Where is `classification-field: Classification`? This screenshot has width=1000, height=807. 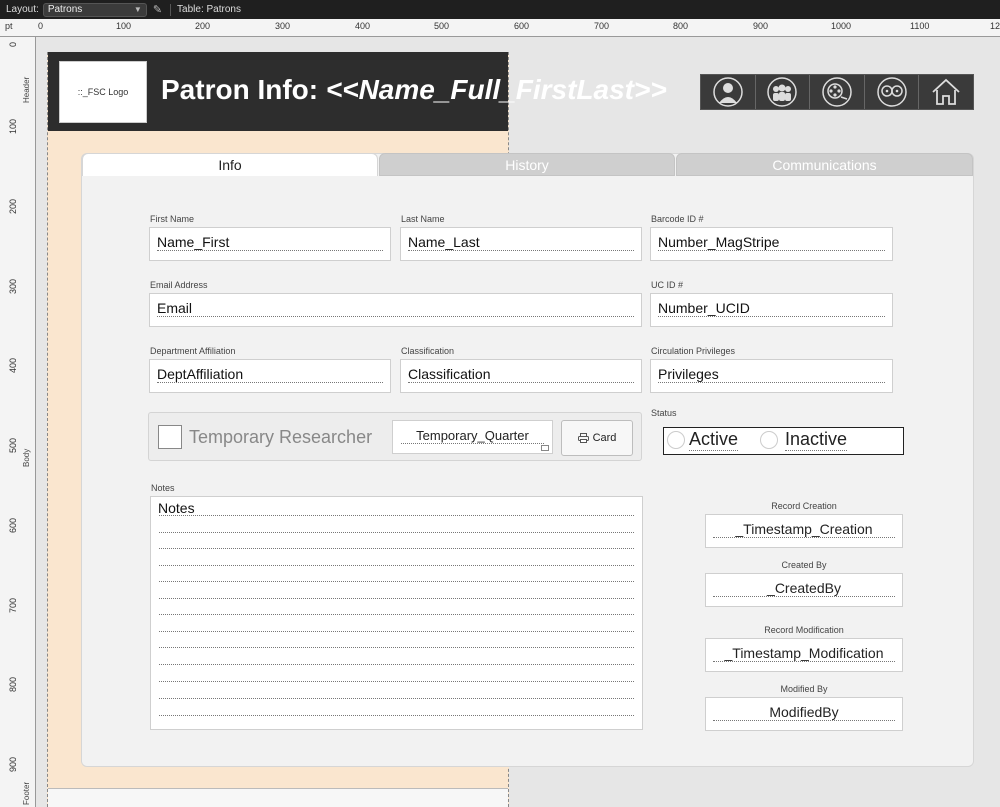 classification-field: Classification is located at coordinates (521, 376).